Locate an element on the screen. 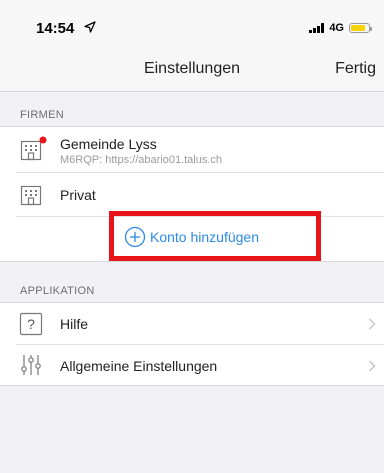 The width and height of the screenshot is (384, 473). settings-row-allgemeine-einstellungen: Allgemeine Einstellungen is located at coordinates (192, 365).